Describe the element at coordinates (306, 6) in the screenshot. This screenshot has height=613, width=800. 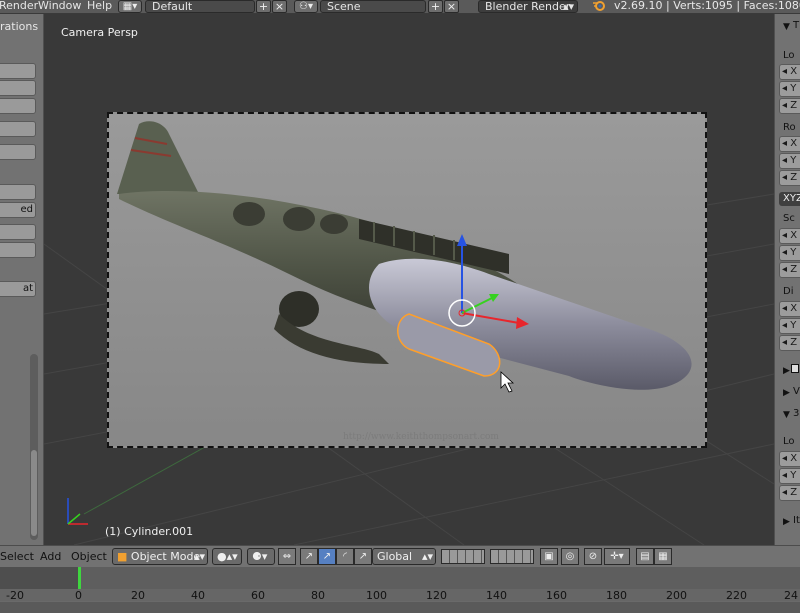
I see `scene-icon: ⚇▾` at that location.